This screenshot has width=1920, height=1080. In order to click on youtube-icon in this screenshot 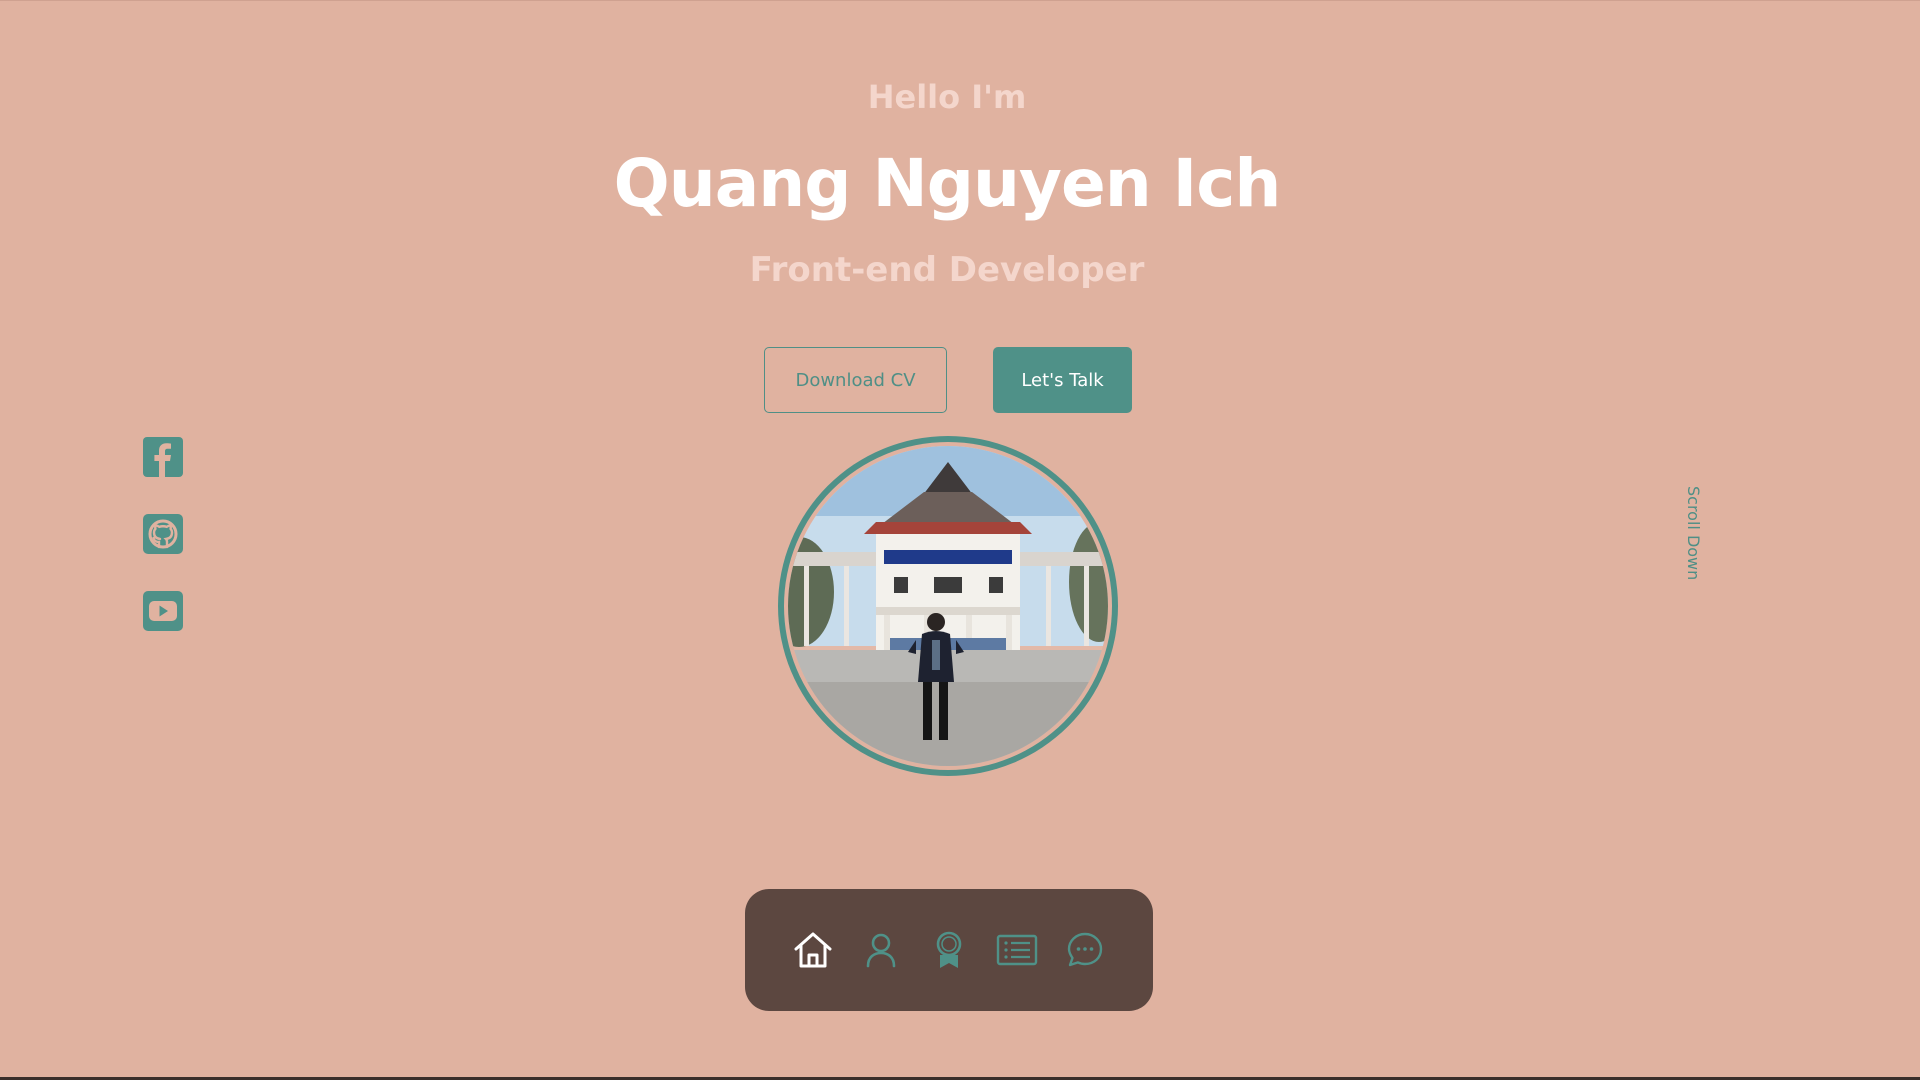, I will do `click(163, 611)`.